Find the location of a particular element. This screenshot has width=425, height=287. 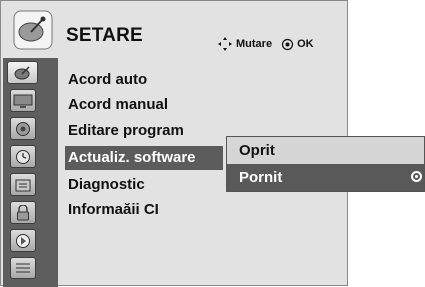

sidebar-item-picture is located at coordinates (23, 100).